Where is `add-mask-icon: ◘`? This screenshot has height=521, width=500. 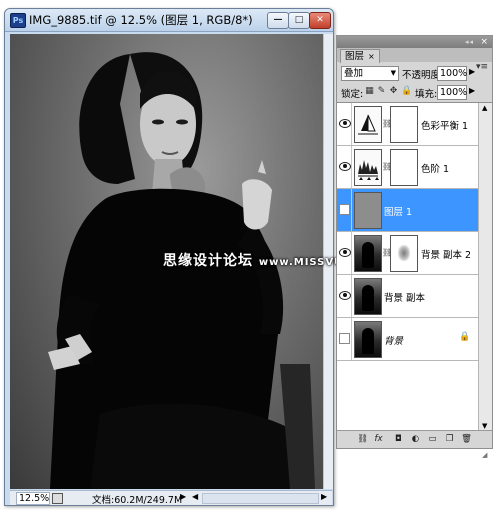
add-mask-icon: ◘ is located at coordinates (398, 439).